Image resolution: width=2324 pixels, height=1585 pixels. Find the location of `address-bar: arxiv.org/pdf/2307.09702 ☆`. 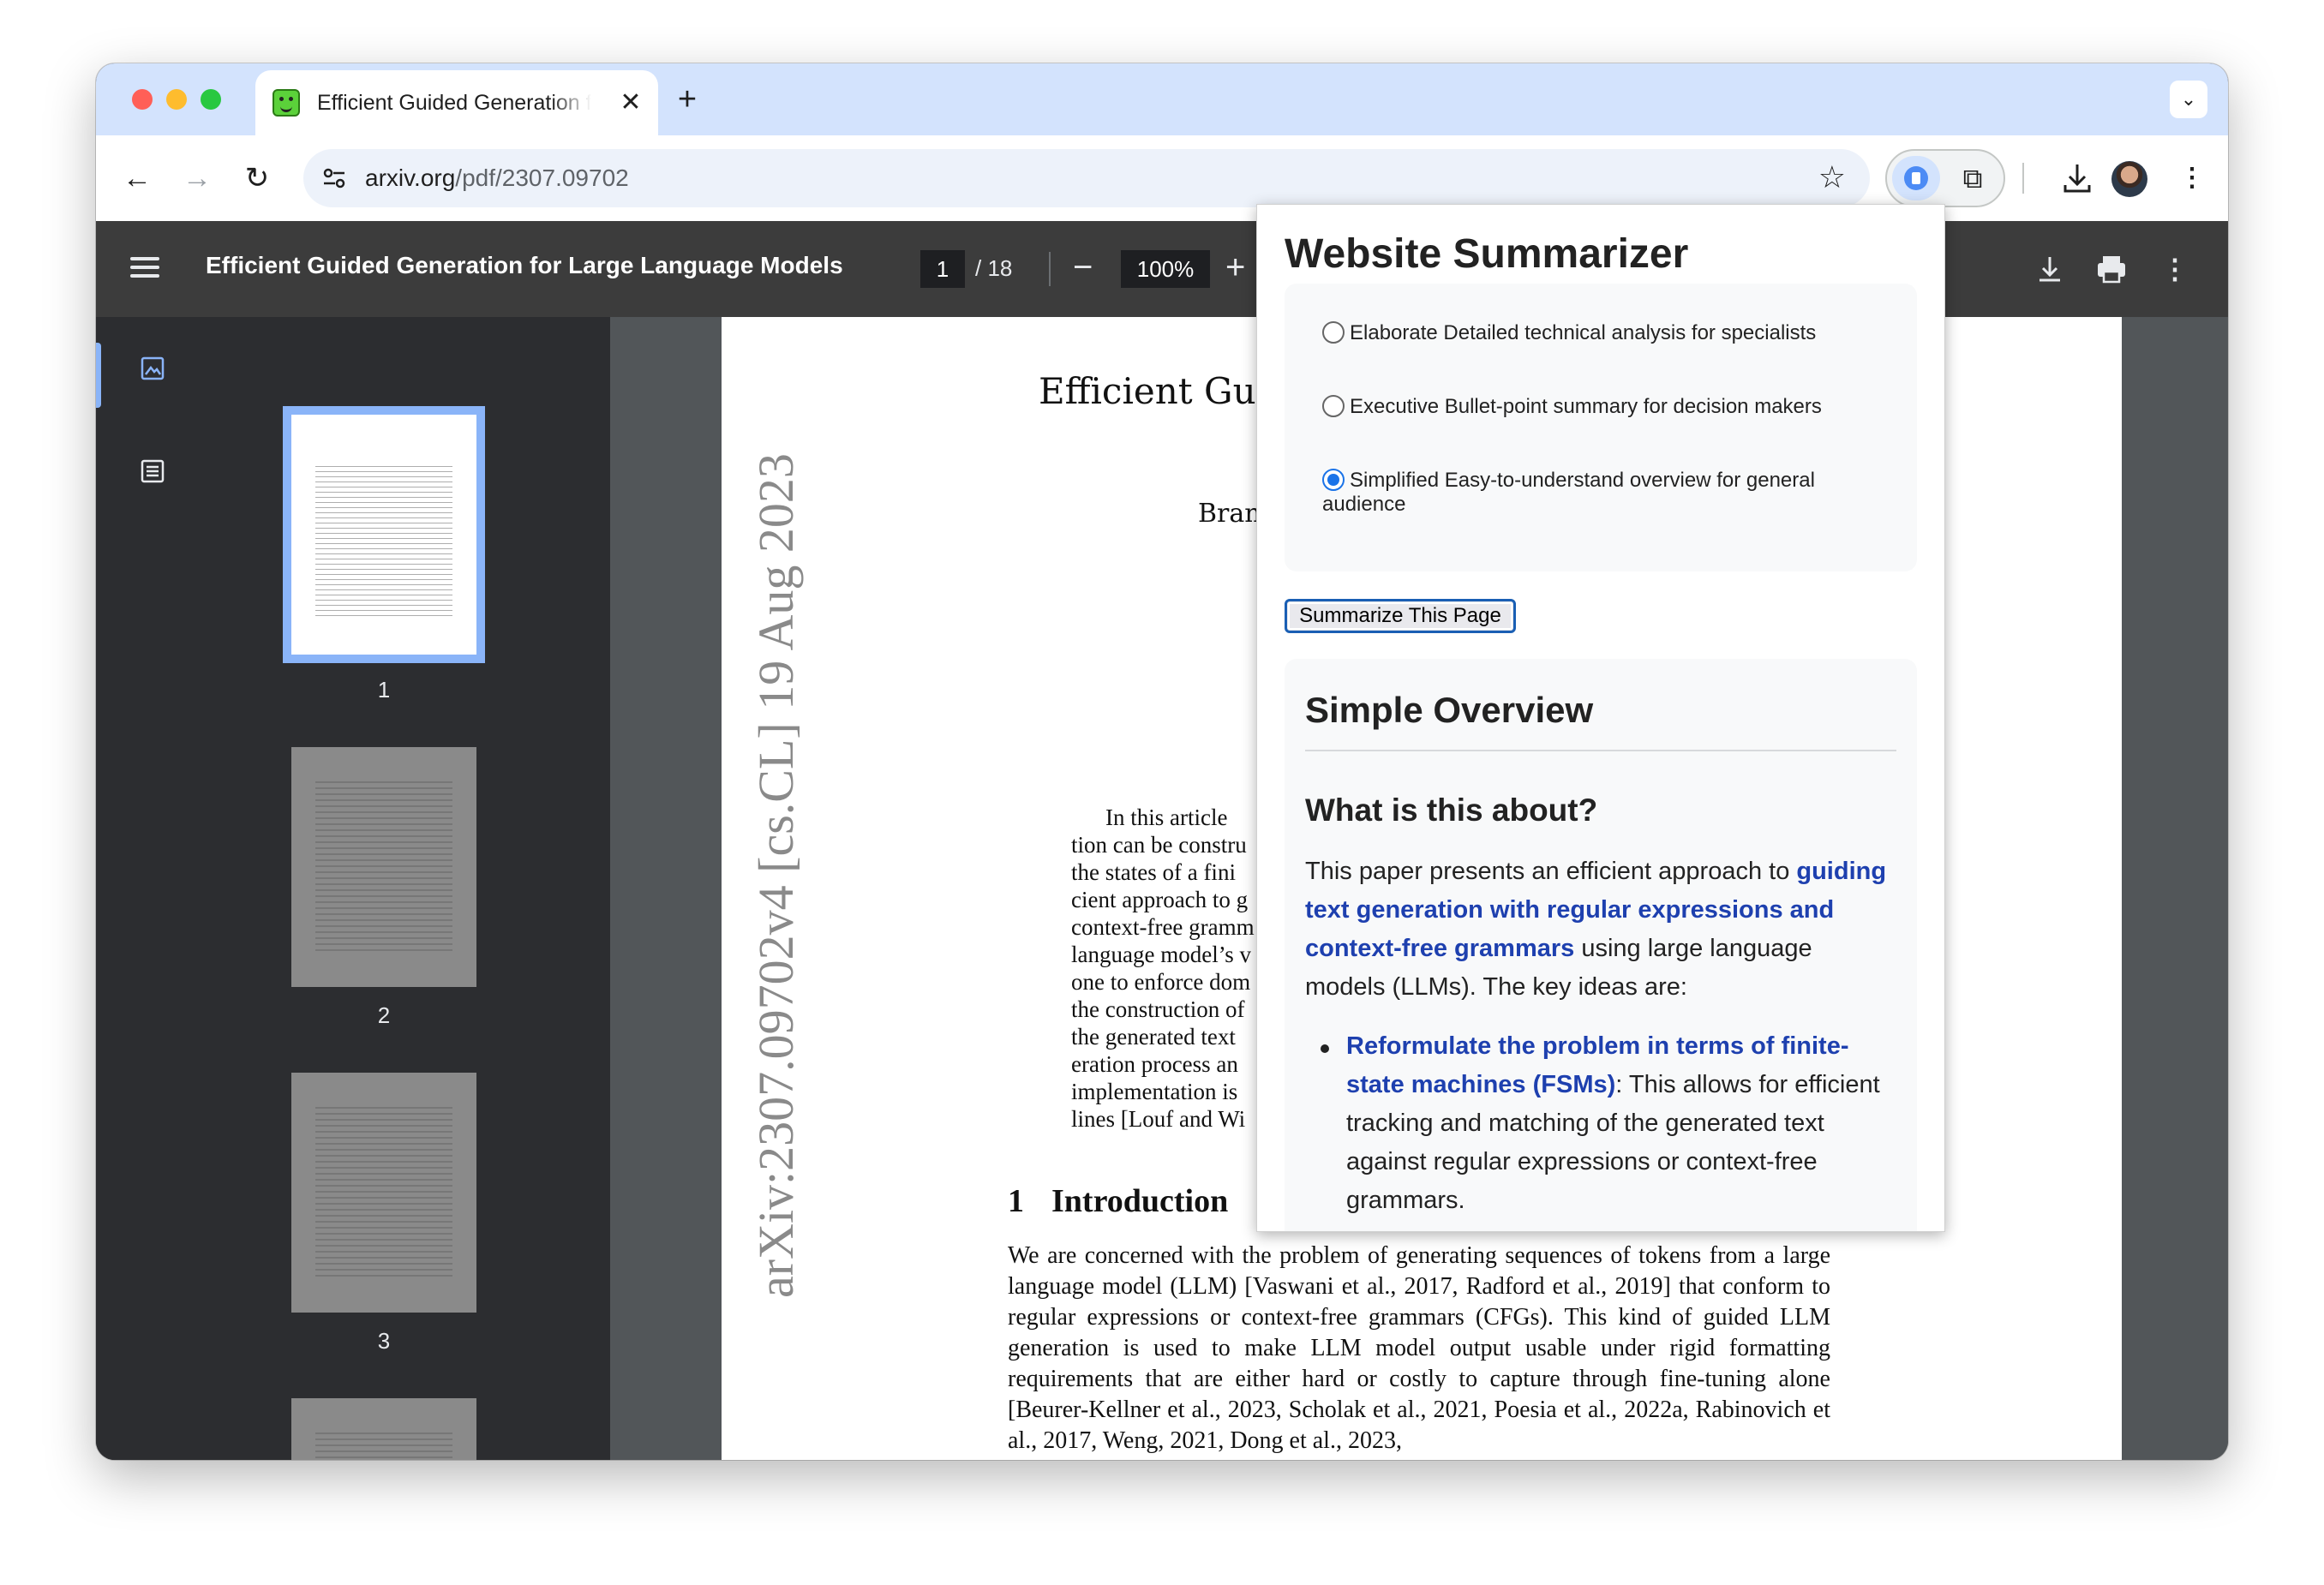

address-bar: arxiv.org/pdf/2307.09702 ☆ is located at coordinates (1086, 178).